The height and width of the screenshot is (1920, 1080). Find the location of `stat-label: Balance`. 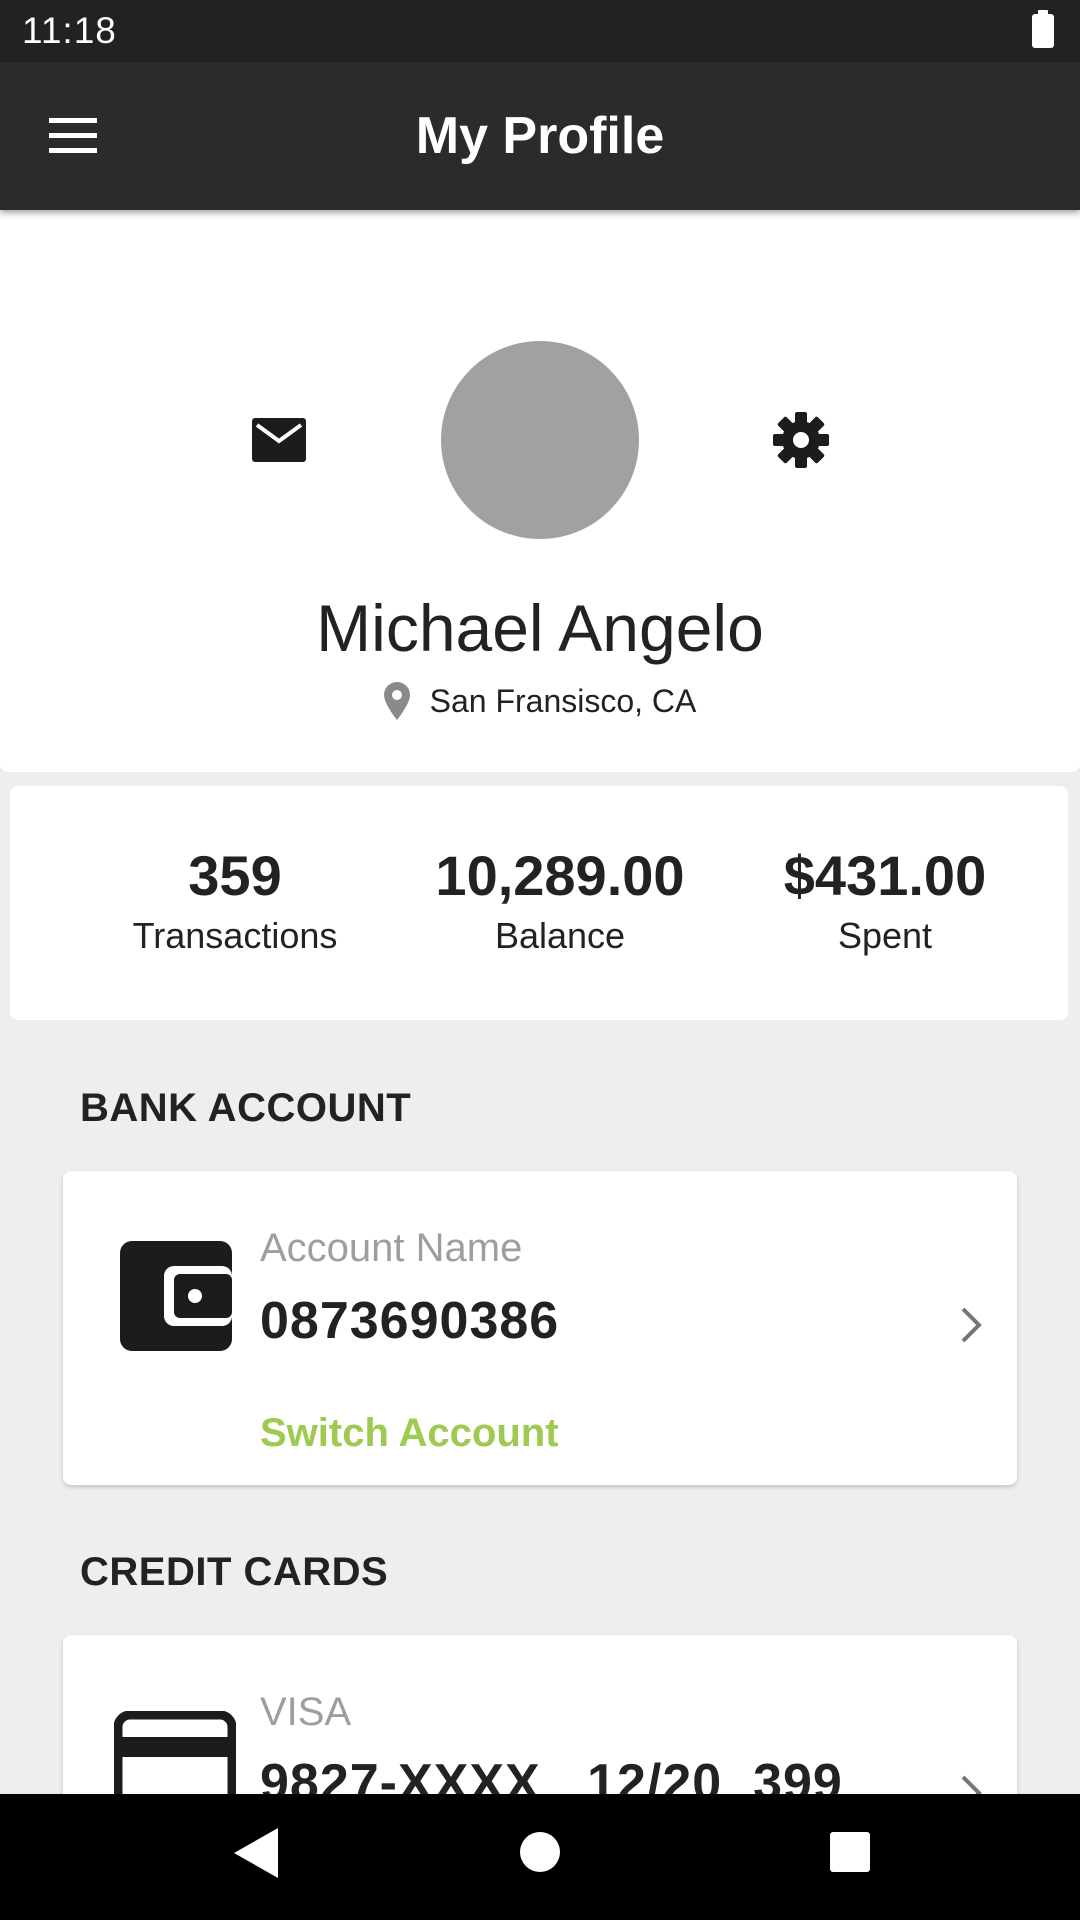

stat-label: Balance is located at coordinates (560, 935).